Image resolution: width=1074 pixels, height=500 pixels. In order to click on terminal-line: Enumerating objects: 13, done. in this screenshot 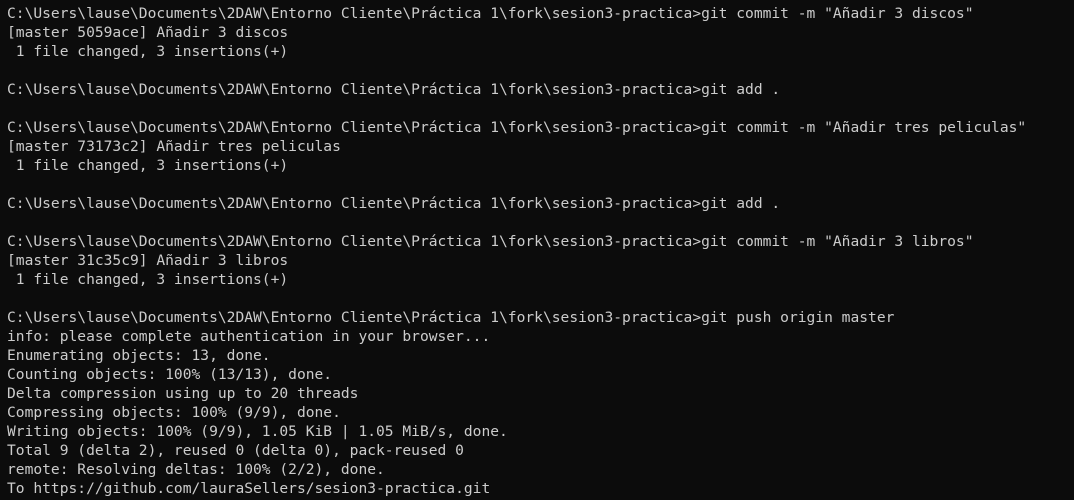, I will do `click(139, 355)`.